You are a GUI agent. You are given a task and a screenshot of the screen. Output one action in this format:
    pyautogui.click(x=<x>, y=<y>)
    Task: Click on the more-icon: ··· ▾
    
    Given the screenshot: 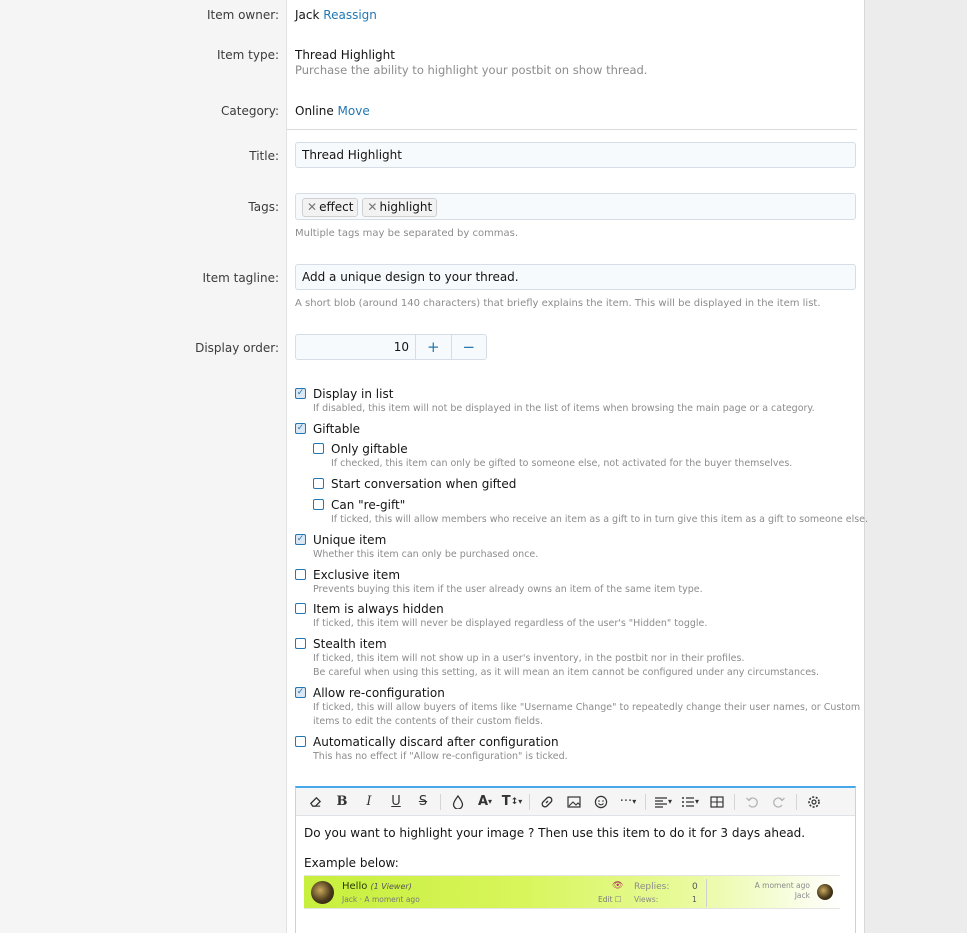 What is the action you would take?
    pyautogui.click(x=628, y=802)
    